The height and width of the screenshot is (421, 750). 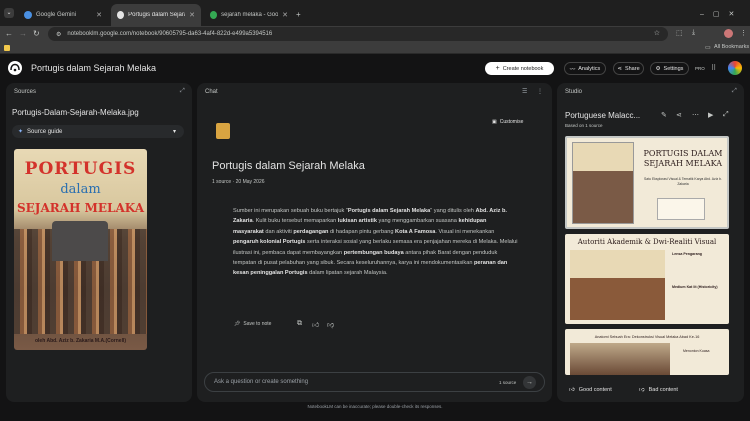 I want to click on customise-button: ▣ Customise, so click(x=507, y=122).